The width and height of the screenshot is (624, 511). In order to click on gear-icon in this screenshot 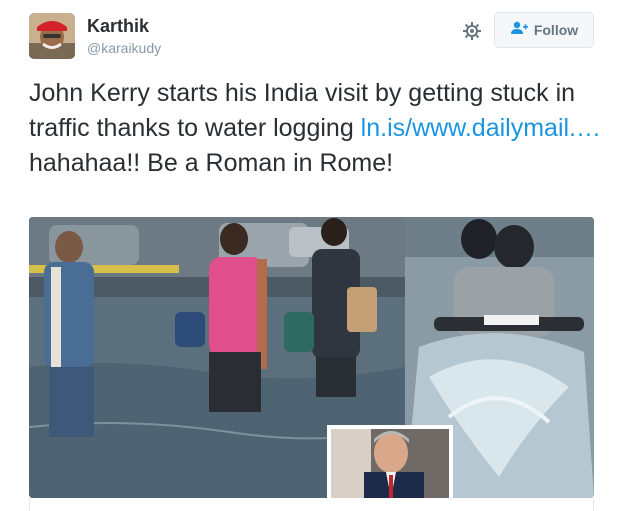, I will do `click(472, 31)`.